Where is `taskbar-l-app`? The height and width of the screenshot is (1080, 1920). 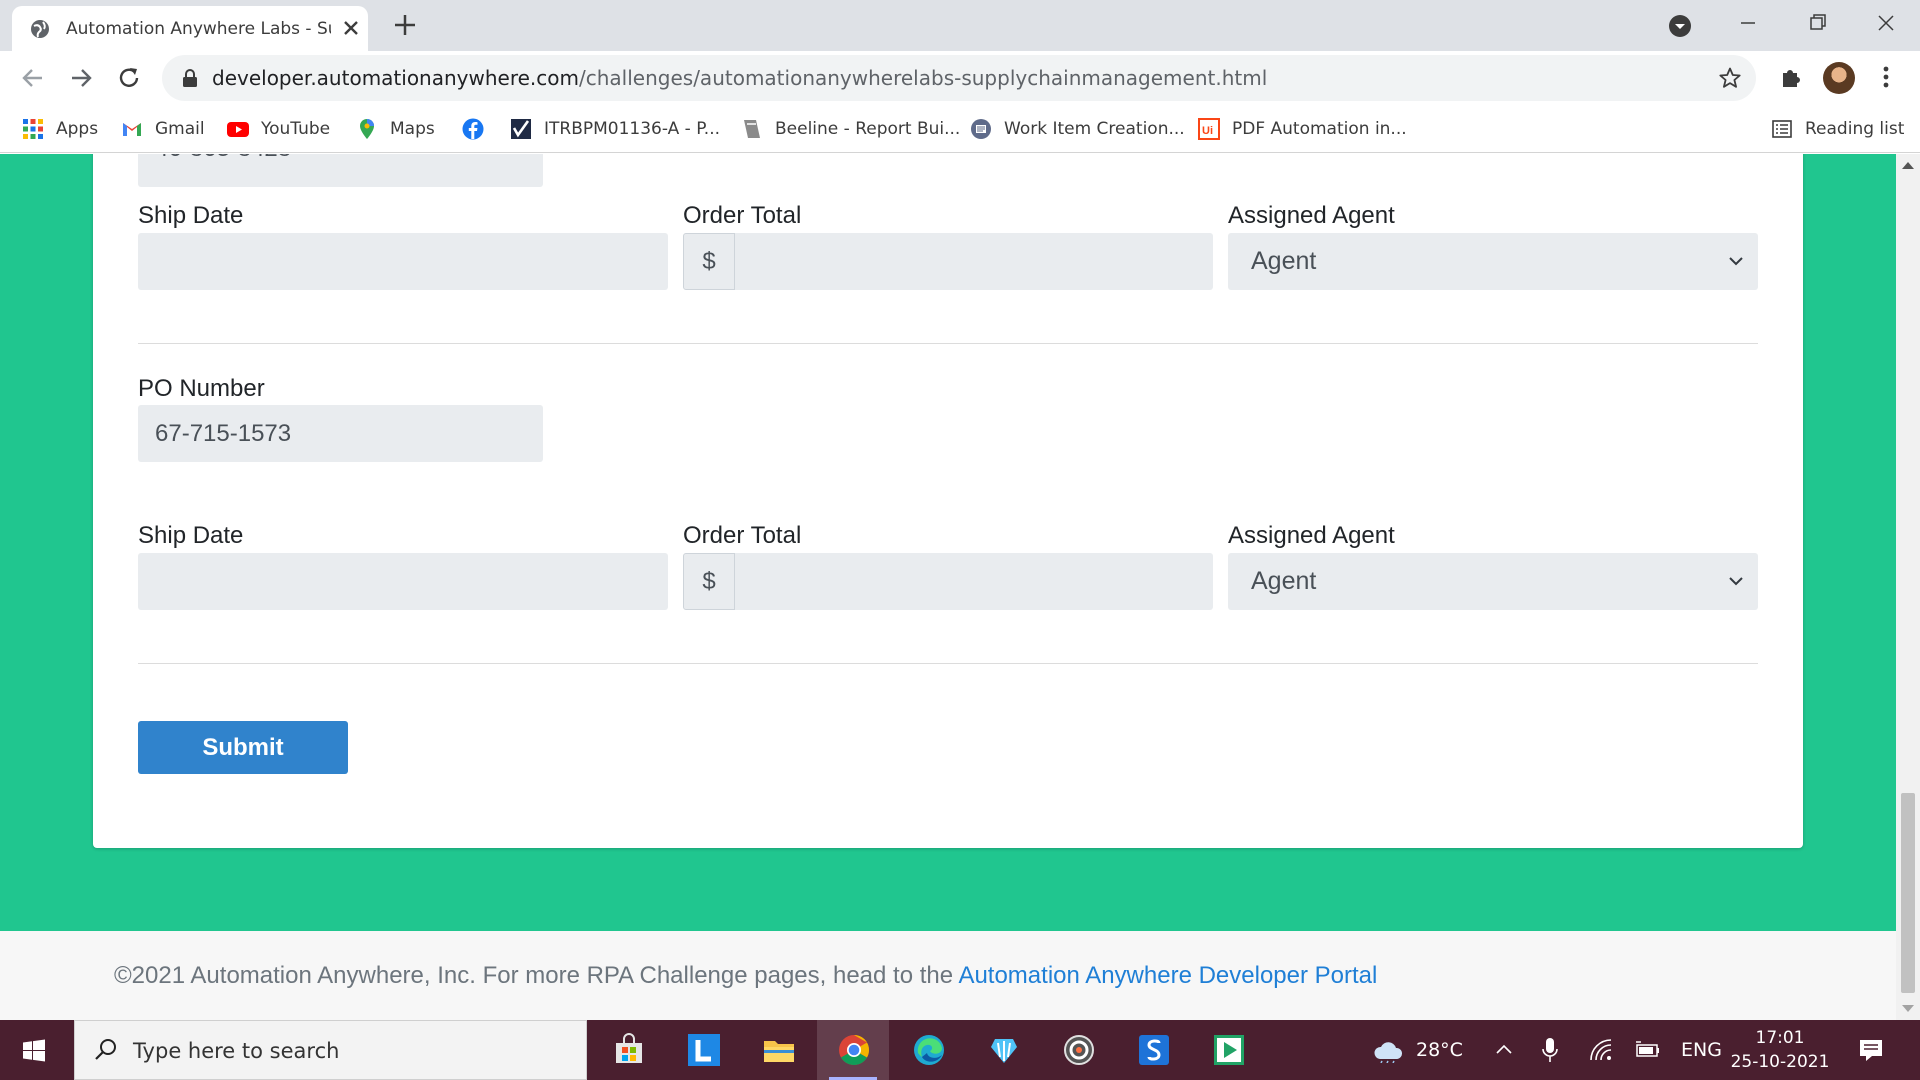 taskbar-l-app is located at coordinates (703, 1050).